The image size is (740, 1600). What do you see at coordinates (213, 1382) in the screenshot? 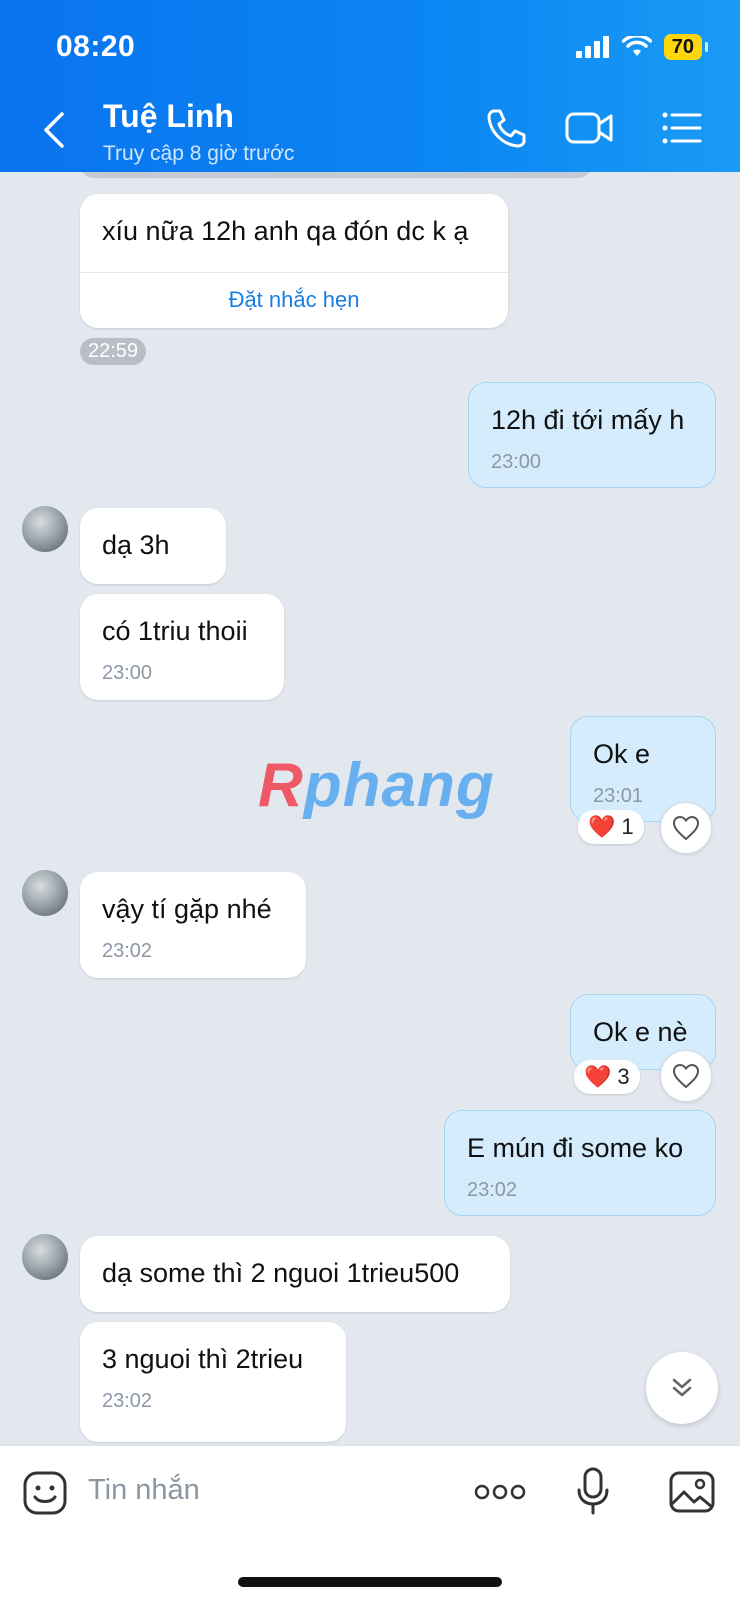
I see `message-incoming: 3 nguoi thì 2trieu 23:02` at bounding box center [213, 1382].